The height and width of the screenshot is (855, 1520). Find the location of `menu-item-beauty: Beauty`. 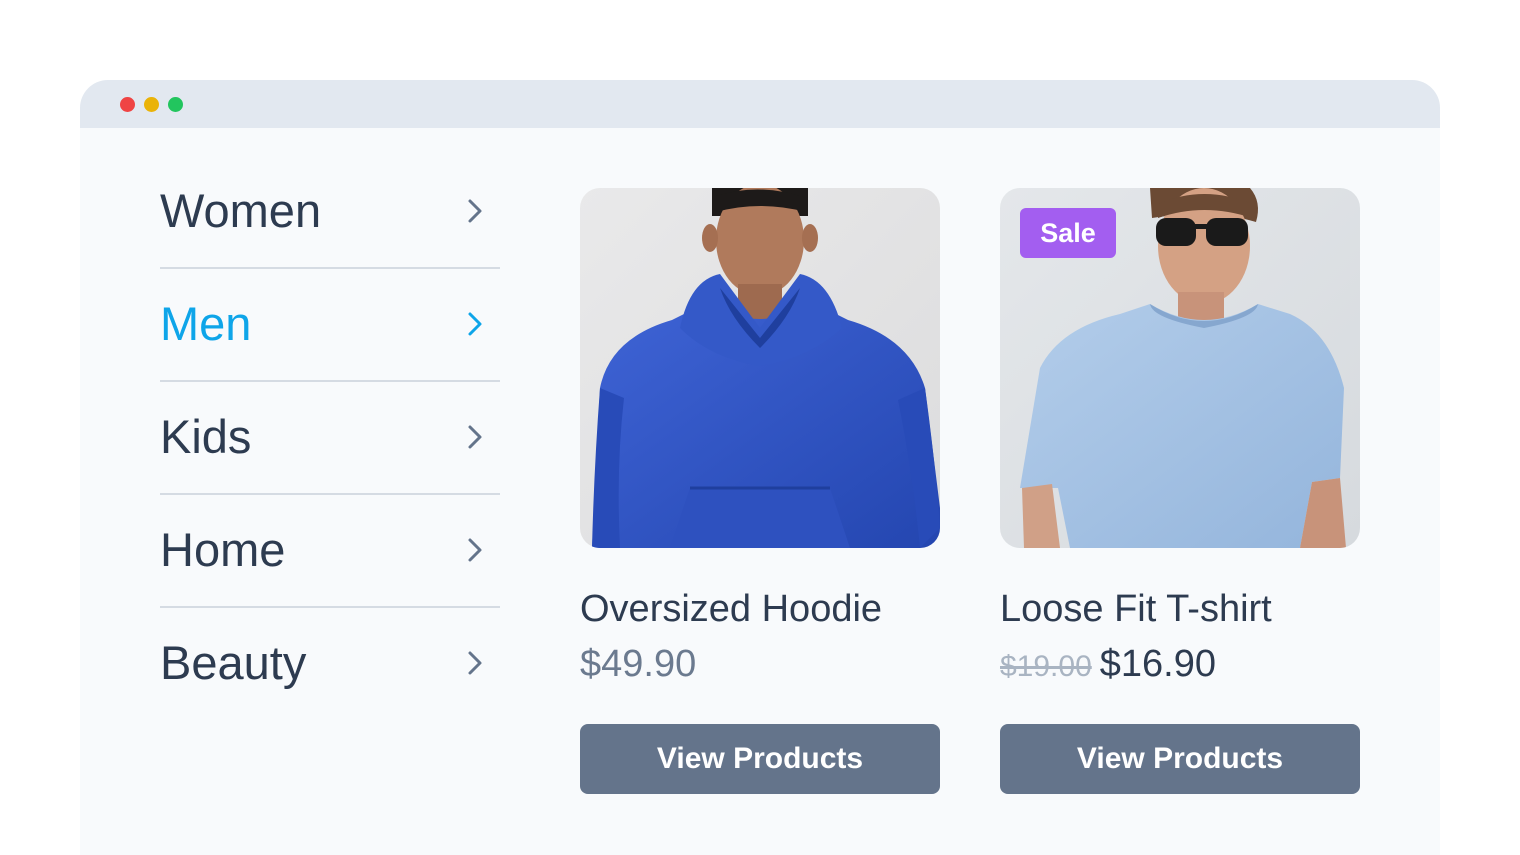

menu-item-beauty: Beauty is located at coordinates (330, 663).